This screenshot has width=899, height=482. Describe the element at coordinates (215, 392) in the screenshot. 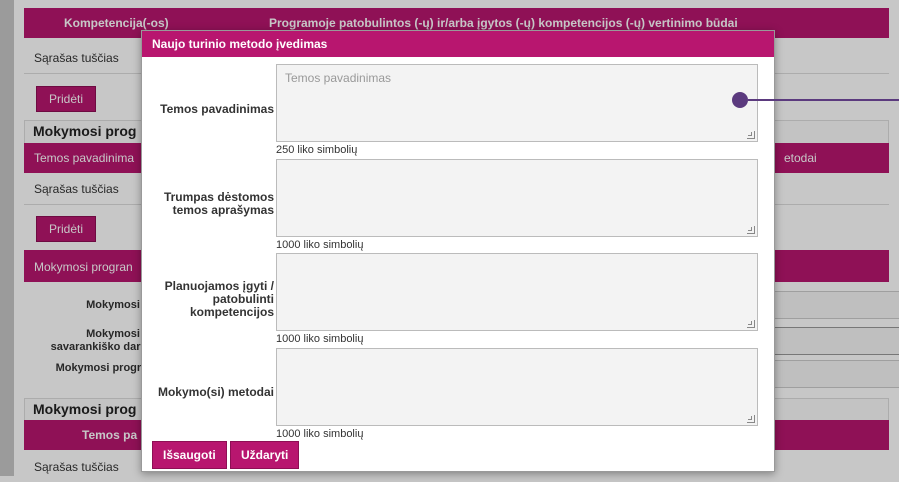

I see `teaching-methods-label: Mokymo(si) metodai` at that location.